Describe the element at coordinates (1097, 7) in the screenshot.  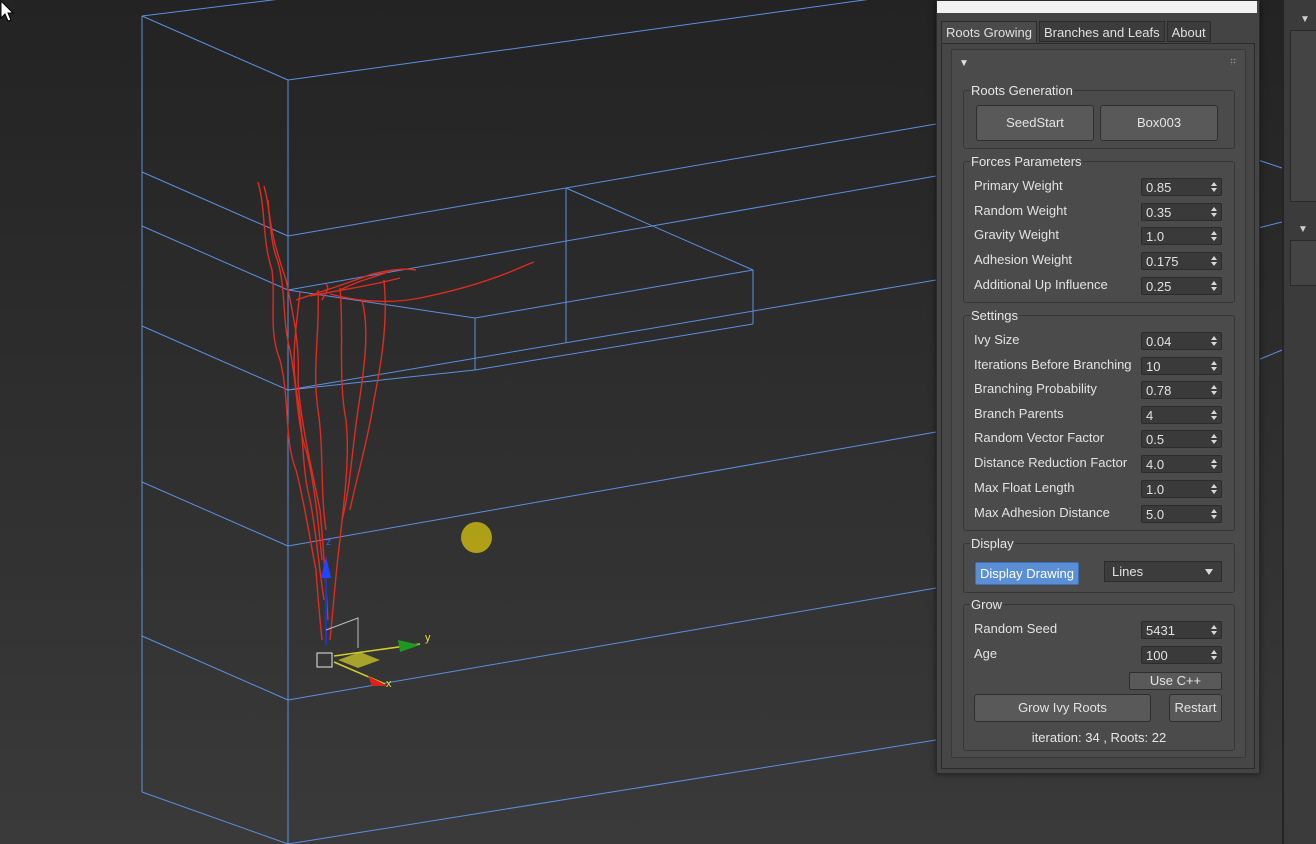
I see `dialog-titlebar` at that location.